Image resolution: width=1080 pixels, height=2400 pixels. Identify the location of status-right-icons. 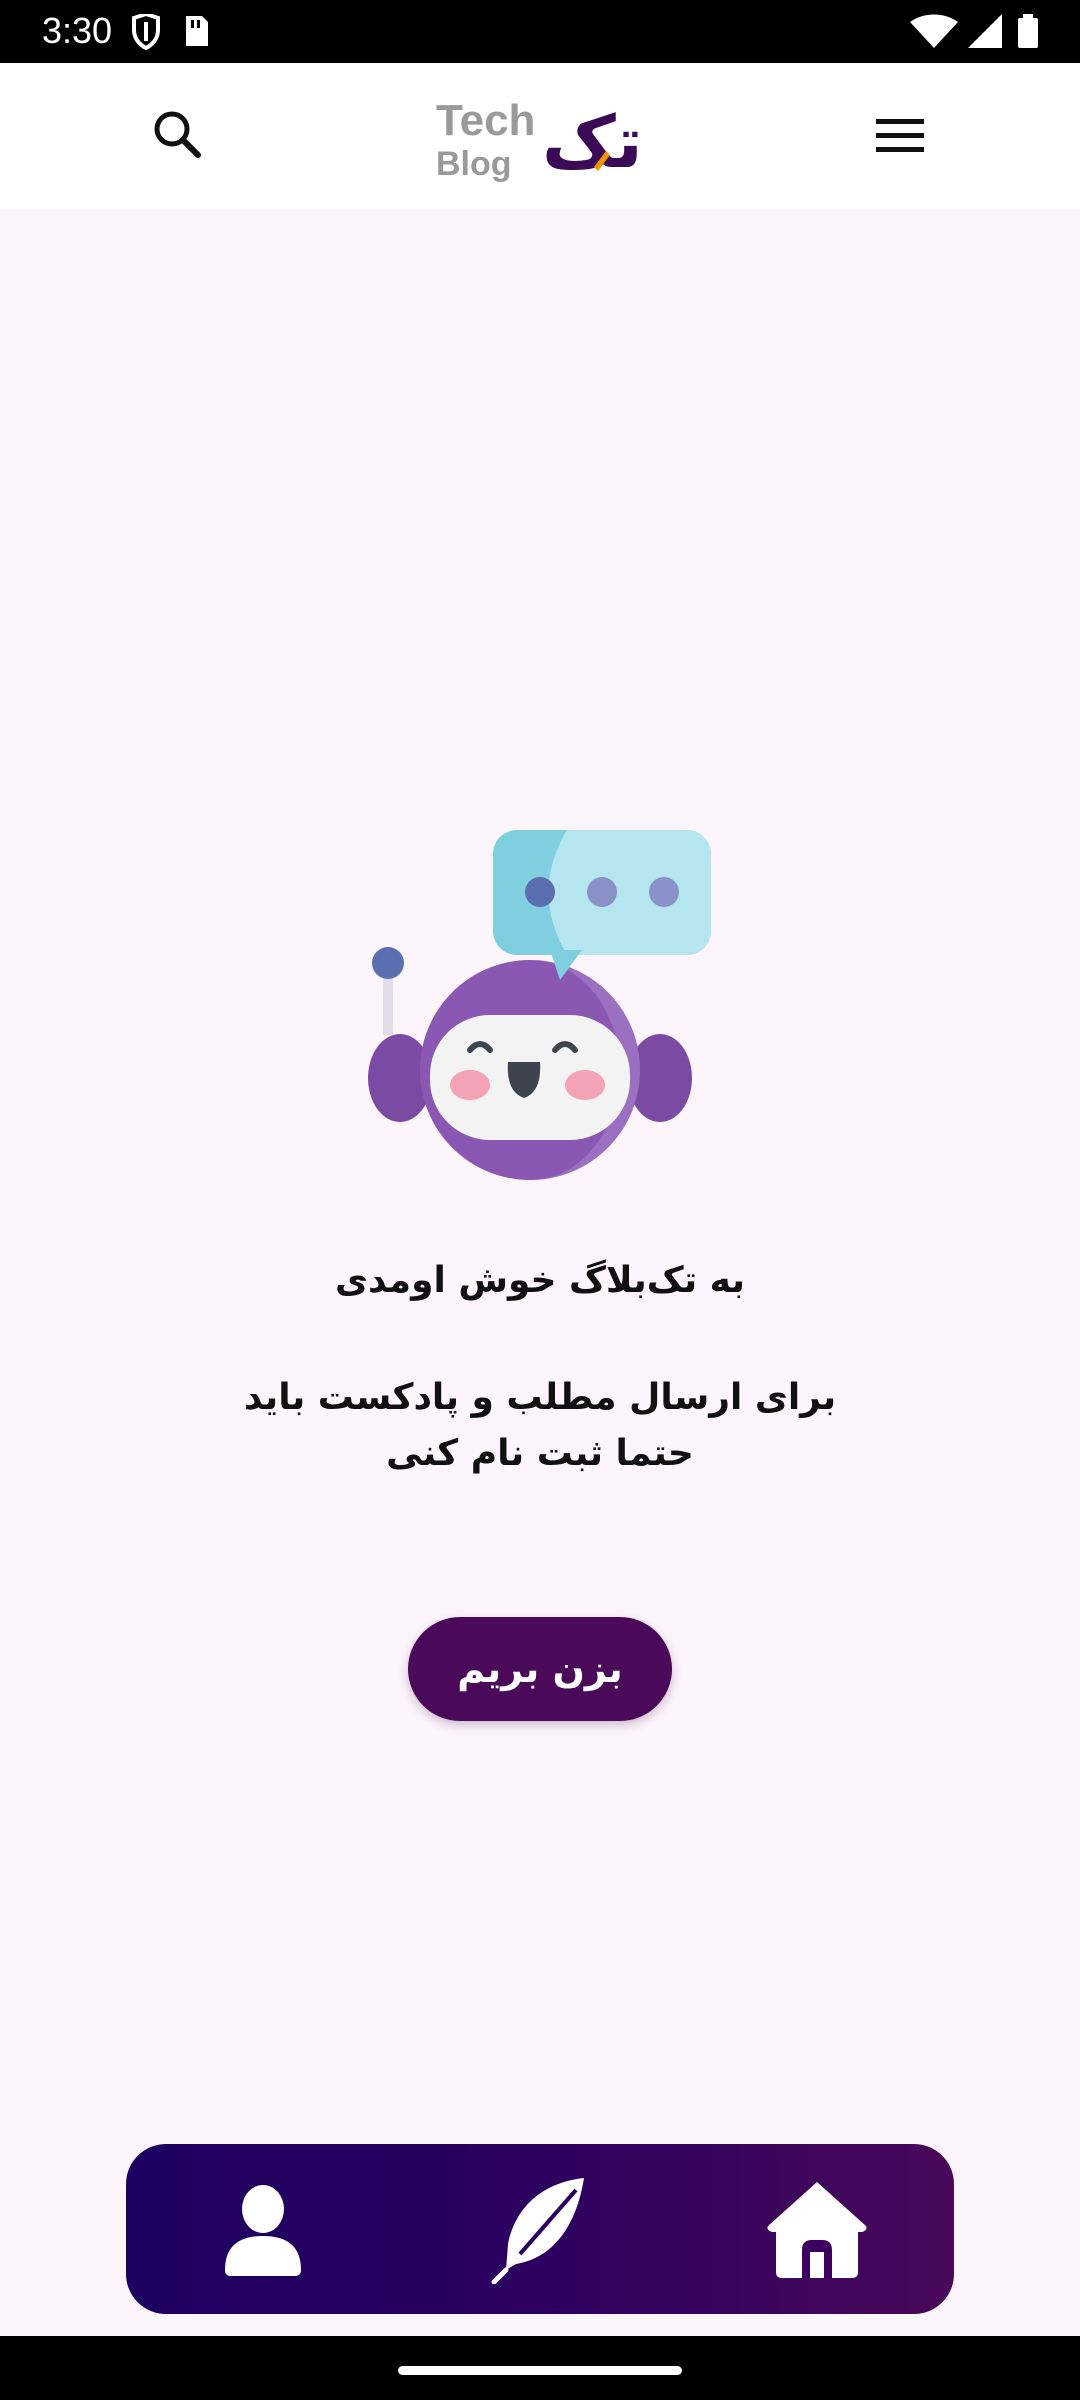
(980, 34).